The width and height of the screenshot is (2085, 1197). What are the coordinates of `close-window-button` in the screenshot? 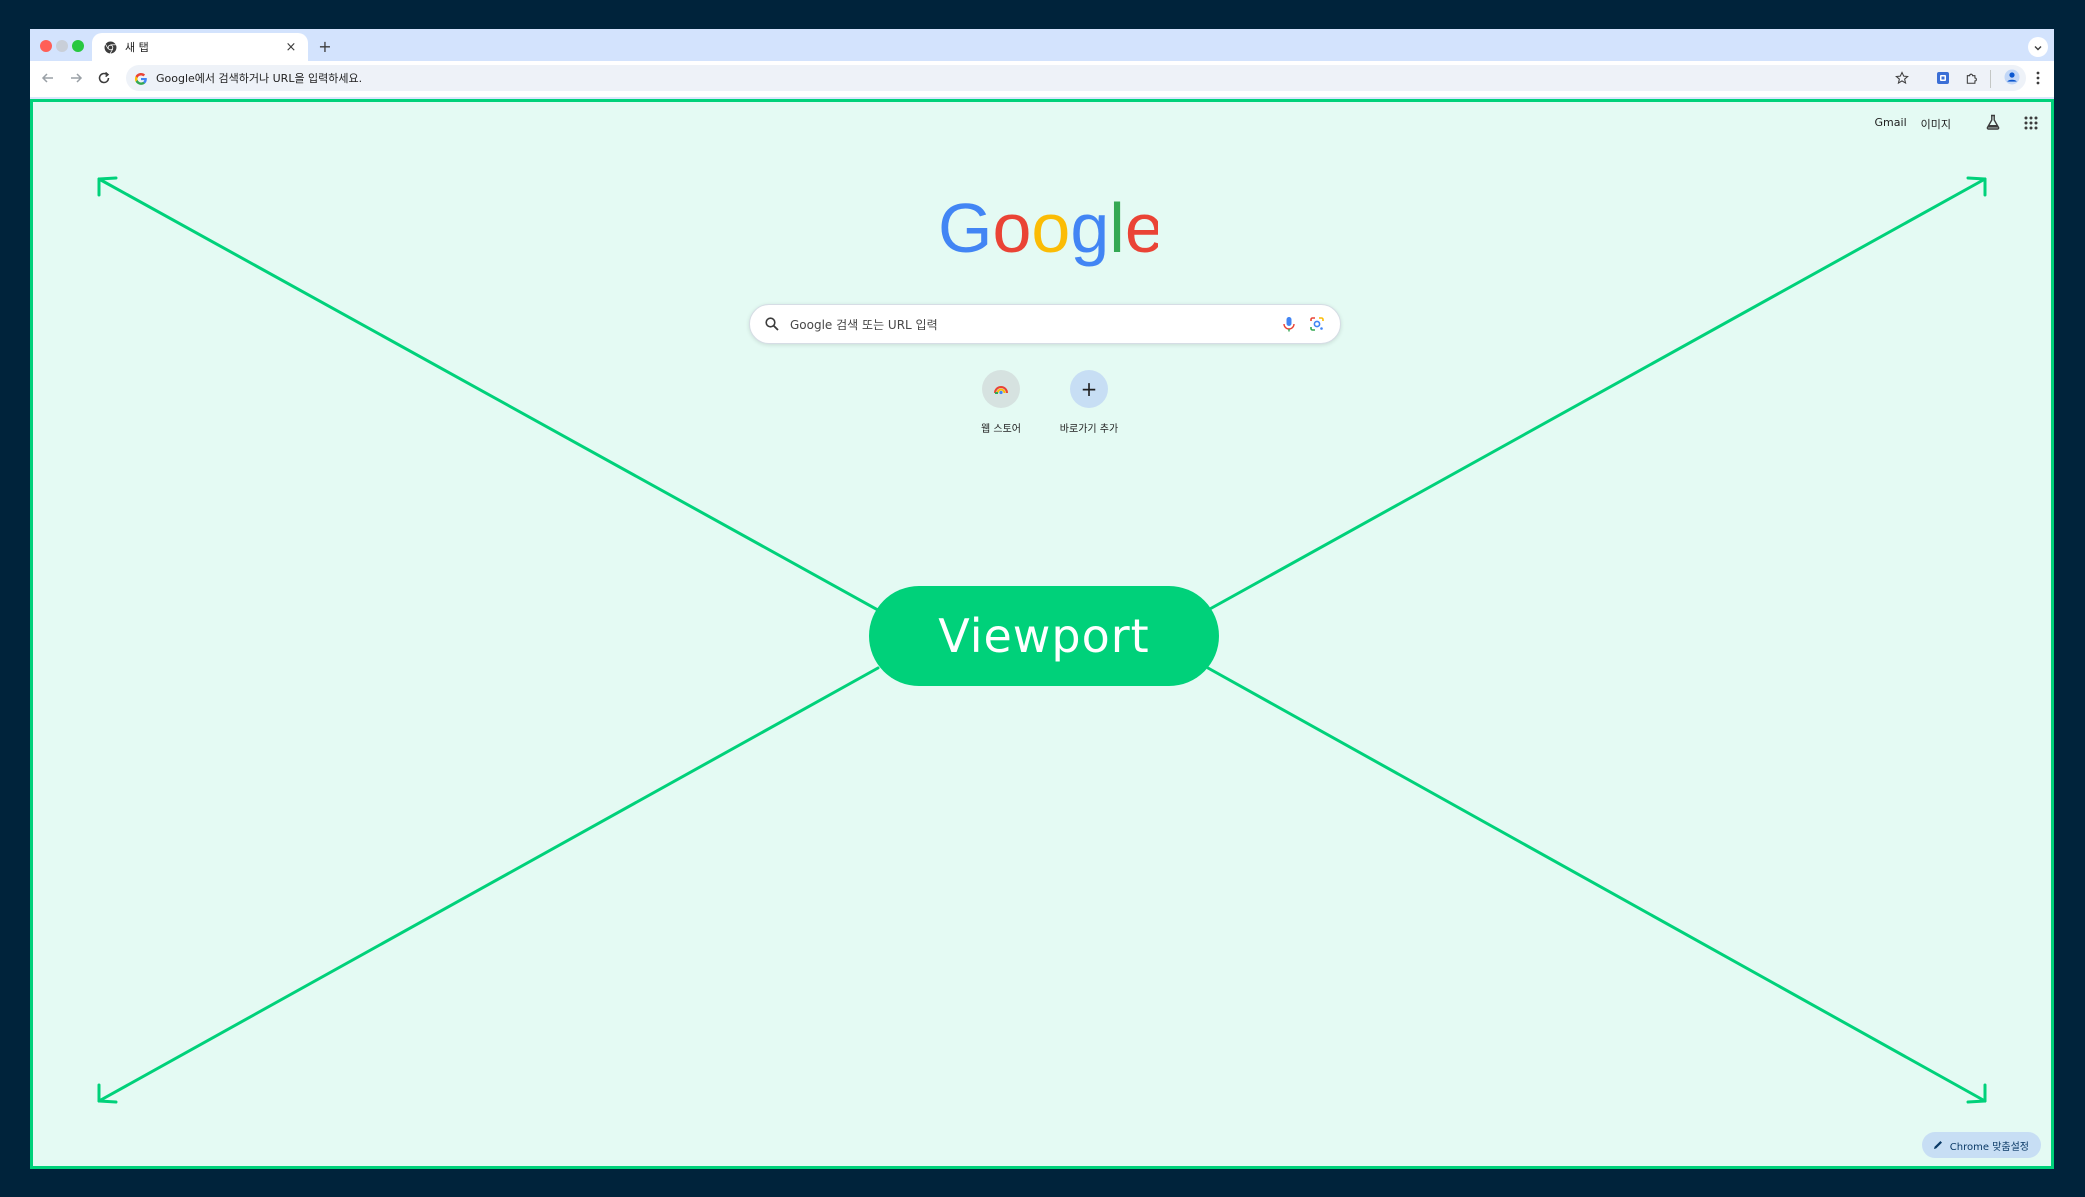 It's located at (46, 46).